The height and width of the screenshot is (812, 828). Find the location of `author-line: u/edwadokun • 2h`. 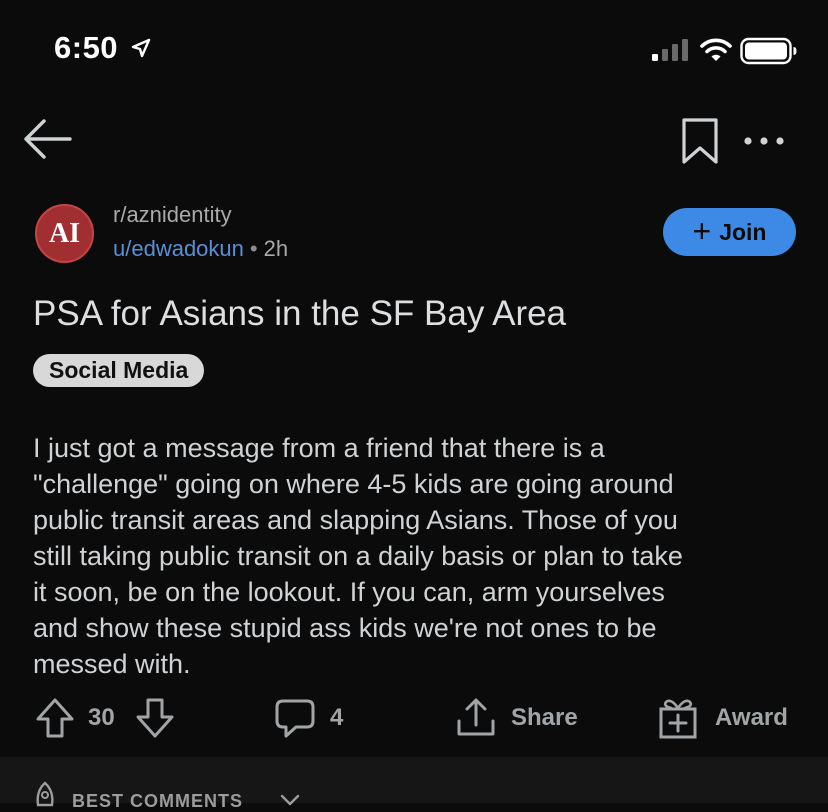

author-line: u/edwadokun • 2h is located at coordinates (200, 249).